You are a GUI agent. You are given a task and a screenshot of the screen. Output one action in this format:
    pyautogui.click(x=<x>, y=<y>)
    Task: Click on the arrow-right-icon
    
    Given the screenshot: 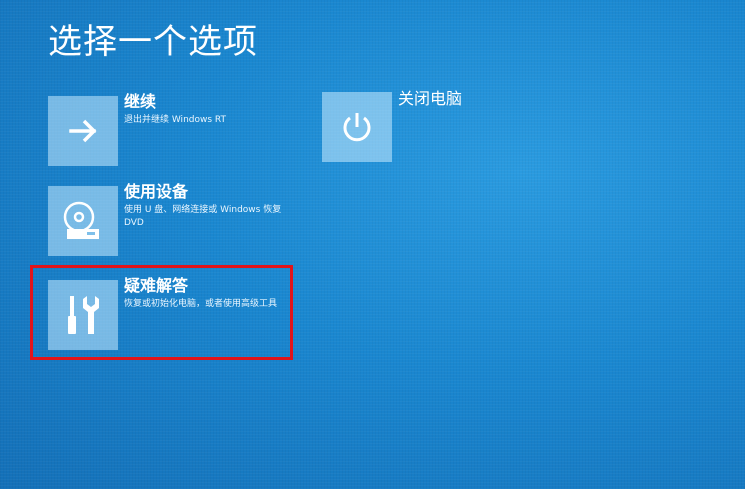 What is the action you would take?
    pyautogui.click(x=83, y=131)
    